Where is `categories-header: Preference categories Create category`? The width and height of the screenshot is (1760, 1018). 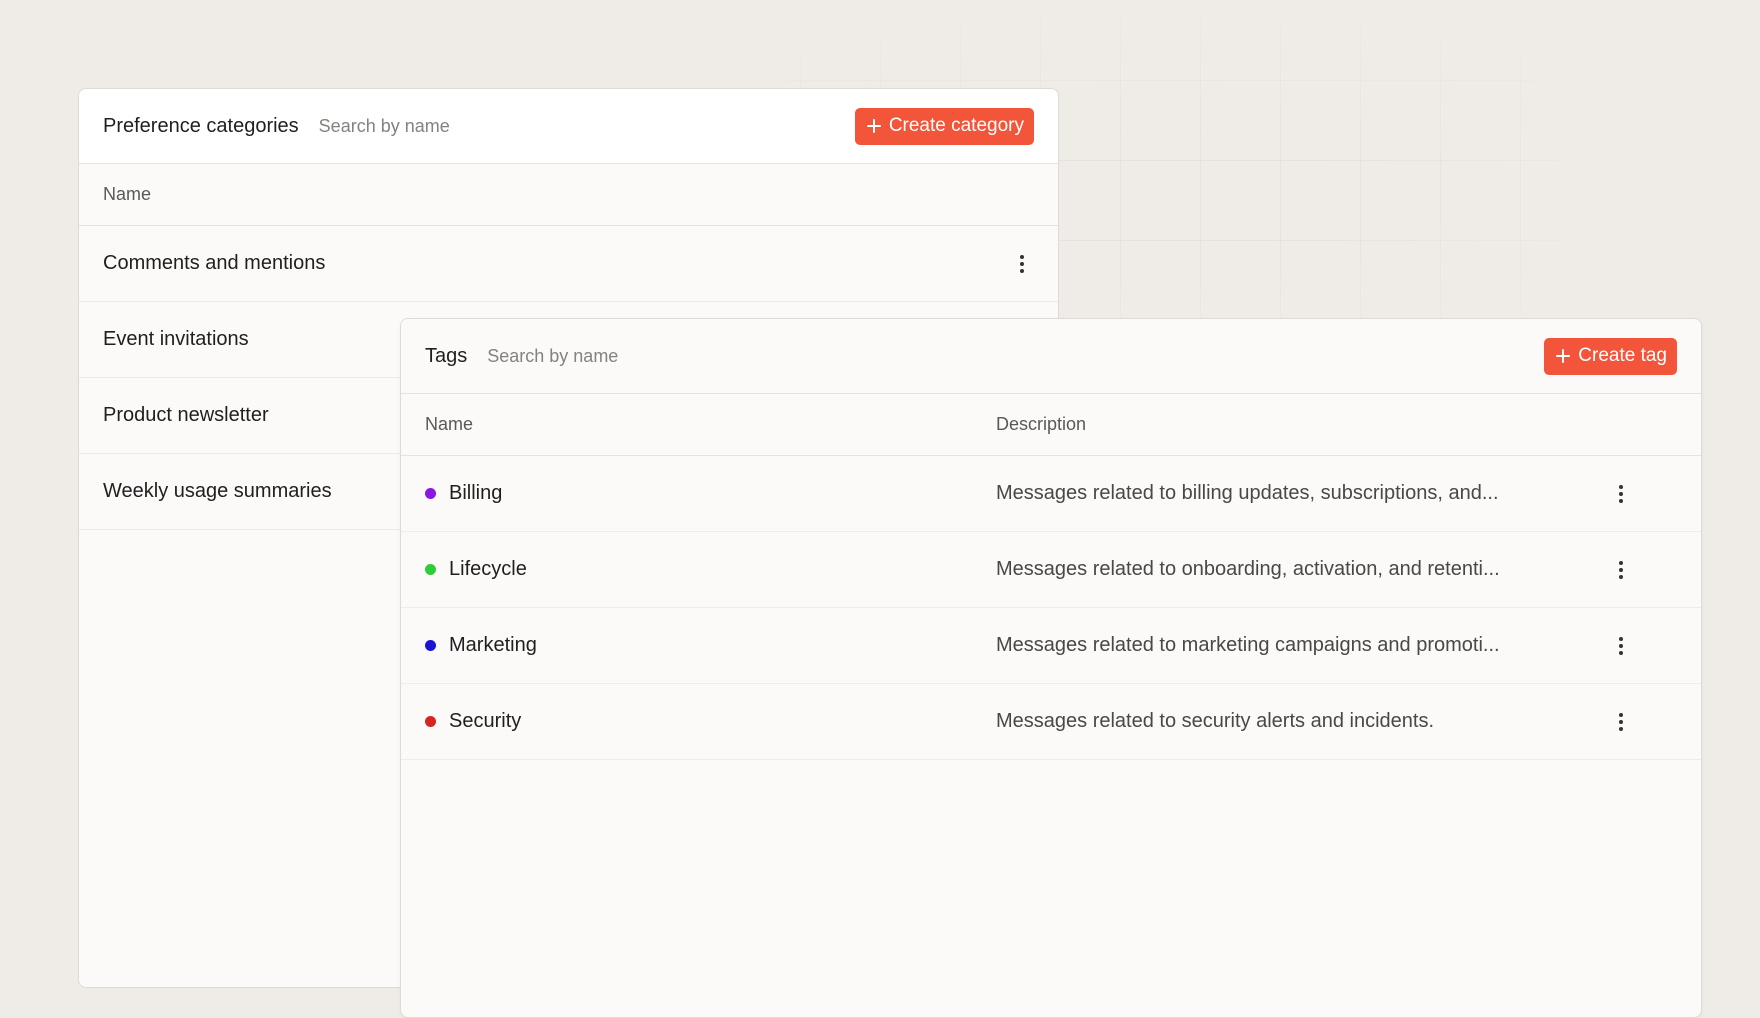 categories-header: Preference categories Create category is located at coordinates (568, 126).